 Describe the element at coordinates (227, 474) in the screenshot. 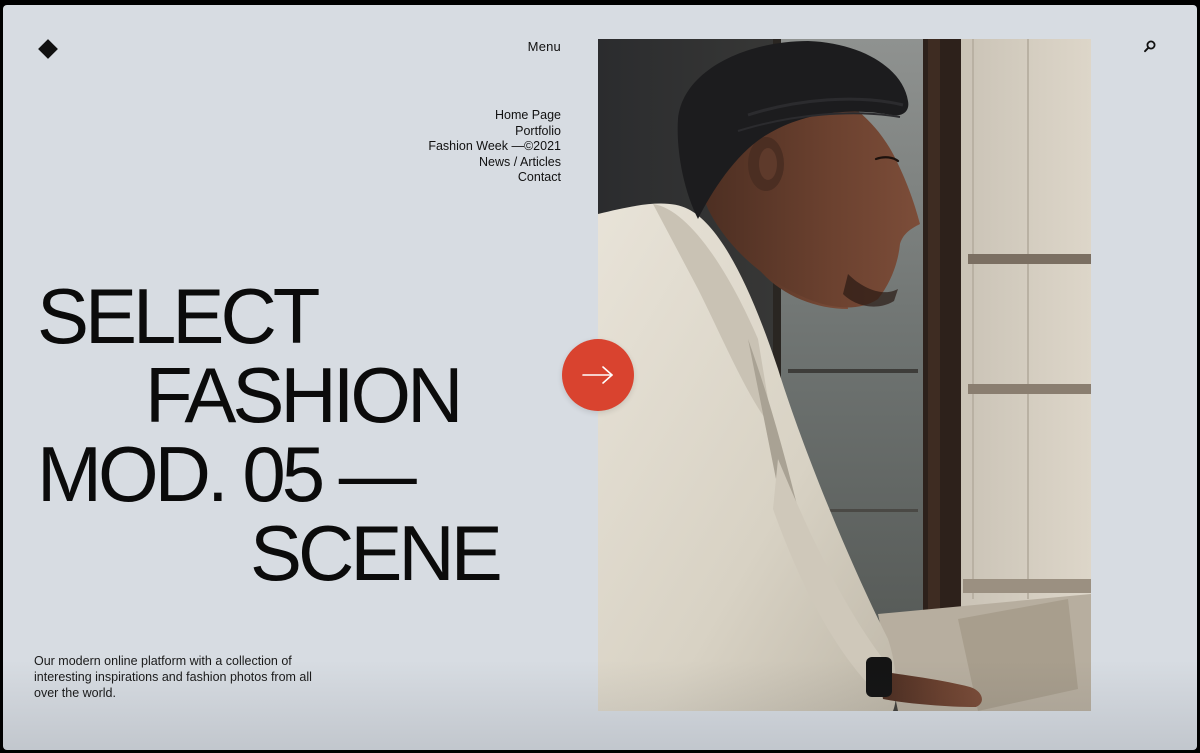

I see `headline-line-3: MOD. 05 —` at that location.